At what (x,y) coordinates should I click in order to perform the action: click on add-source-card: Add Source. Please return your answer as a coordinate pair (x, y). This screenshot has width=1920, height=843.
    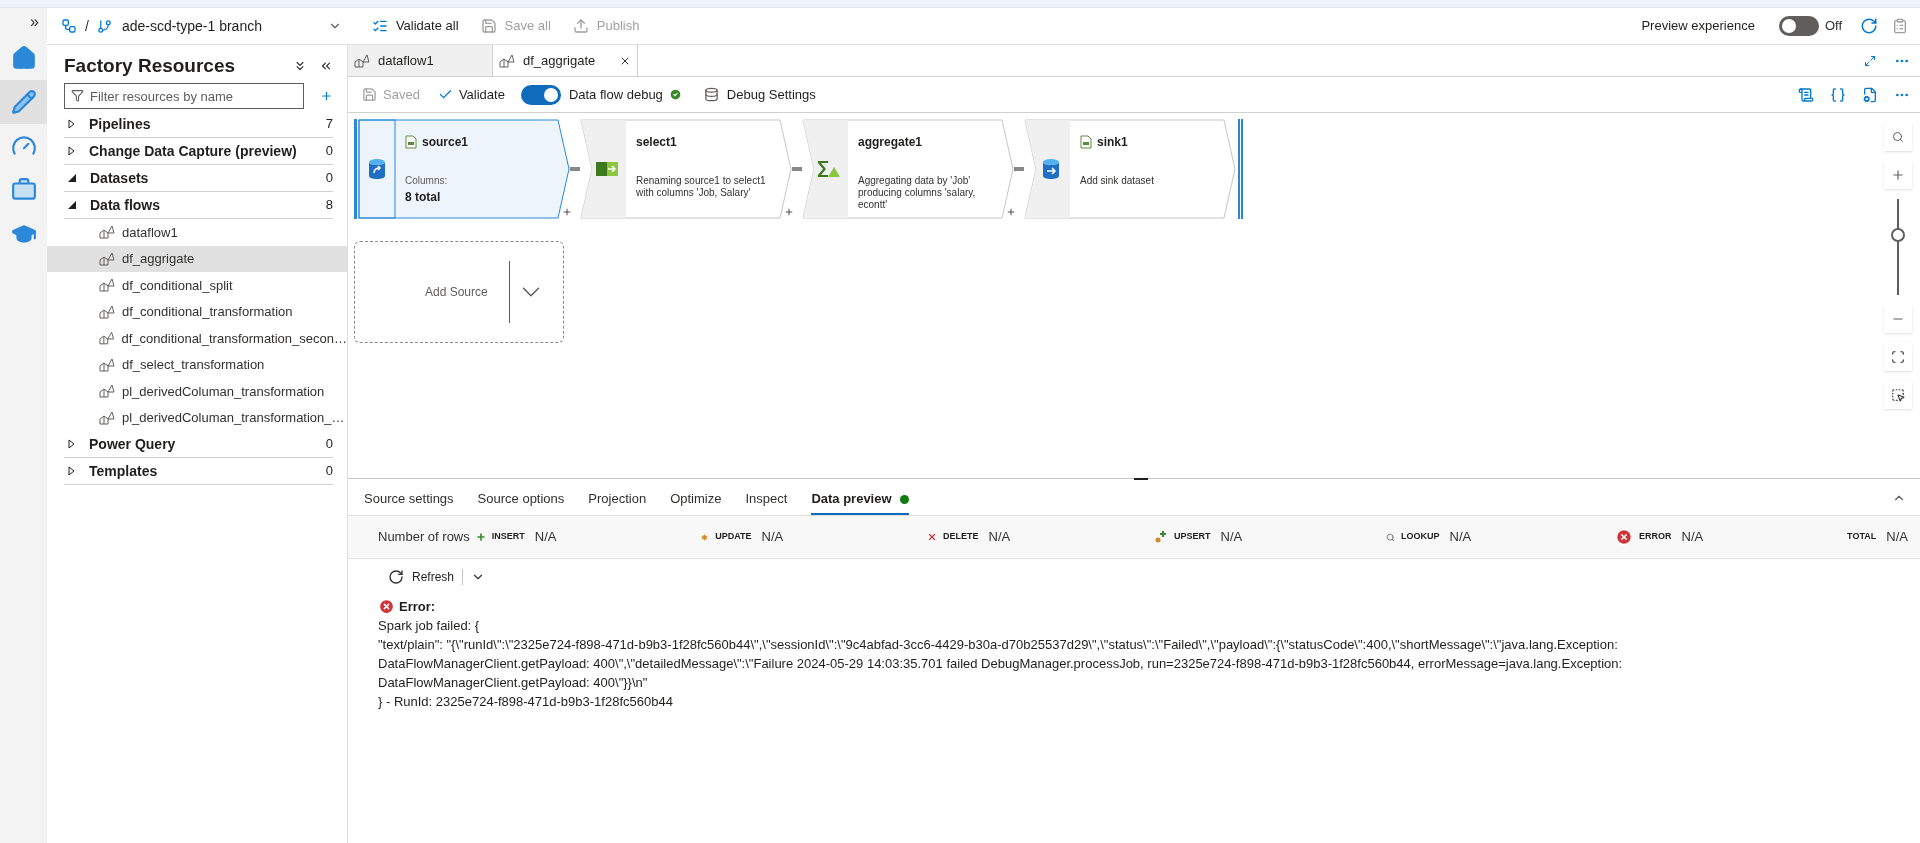
    Looking at the image, I should click on (459, 292).